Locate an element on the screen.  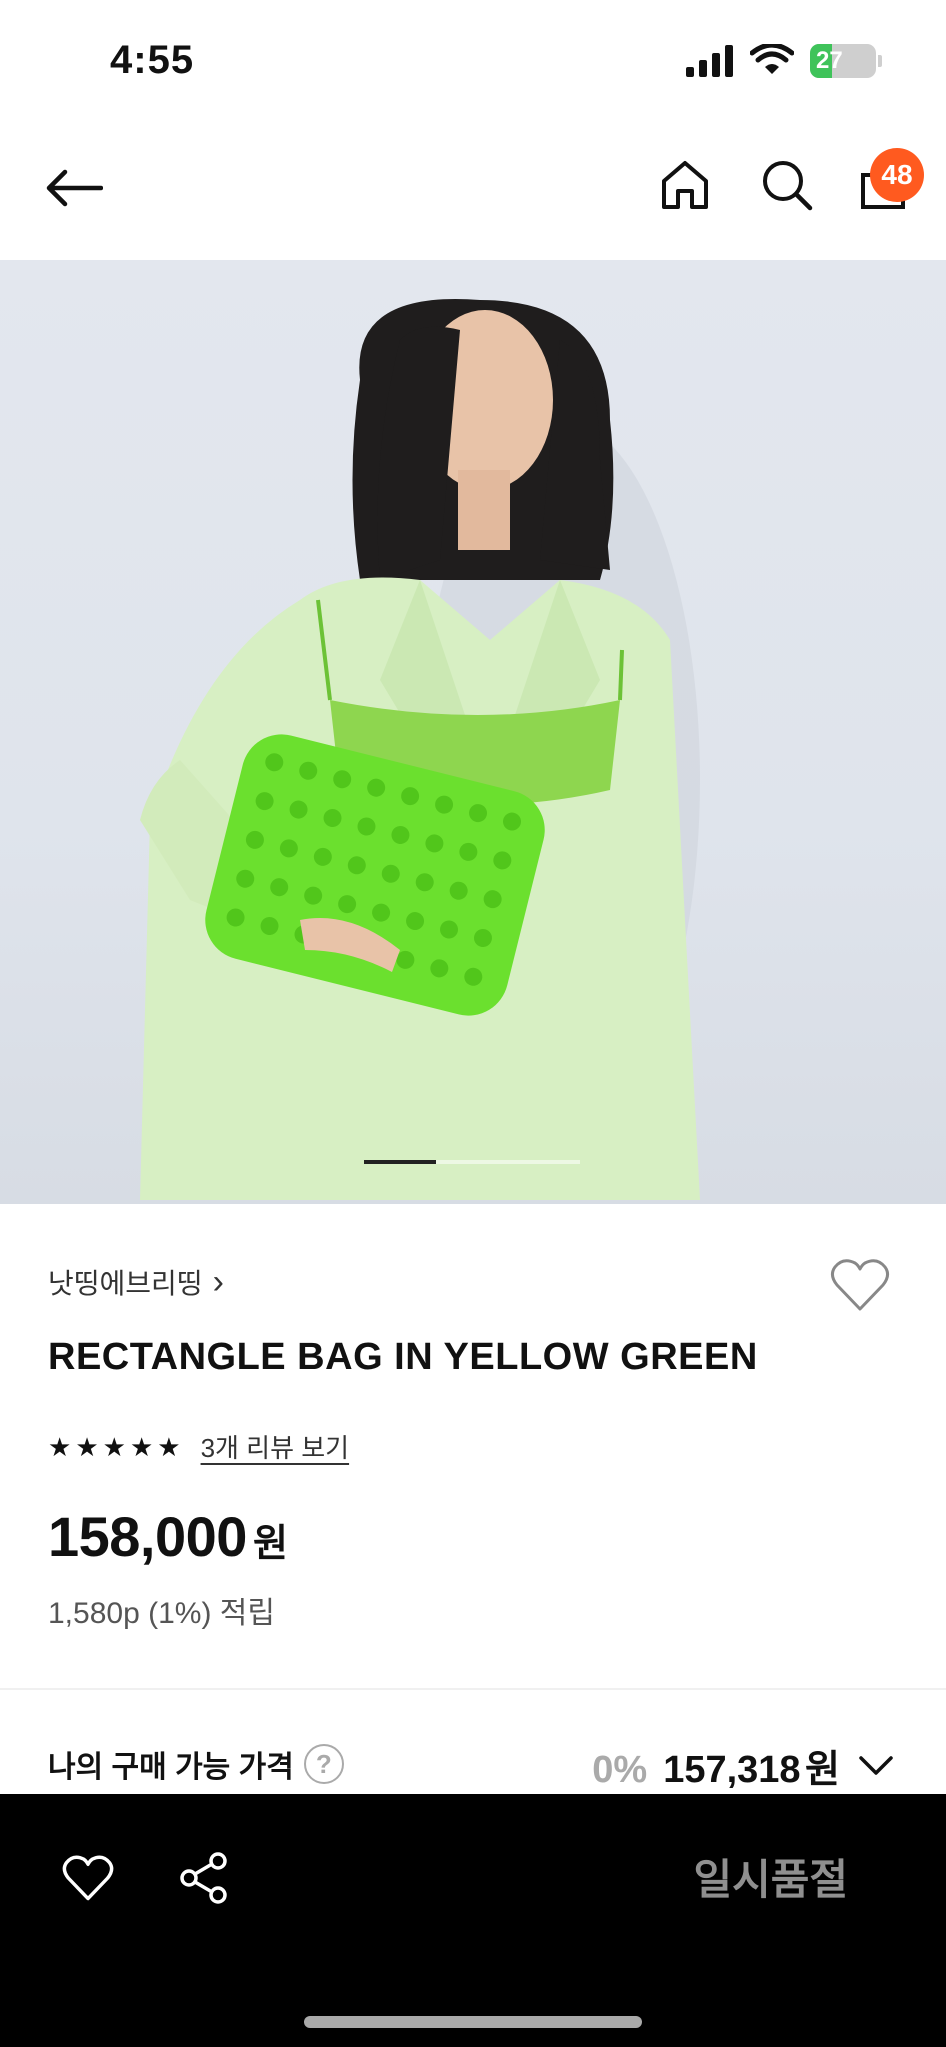
my-price-label: 나의 구매 가능 가격 is located at coordinates (171, 1767).